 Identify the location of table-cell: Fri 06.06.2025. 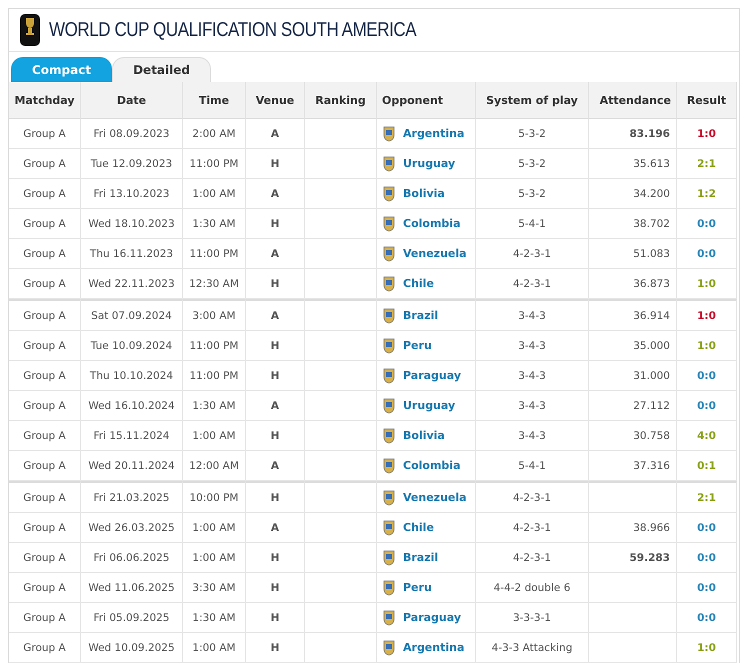
(132, 558).